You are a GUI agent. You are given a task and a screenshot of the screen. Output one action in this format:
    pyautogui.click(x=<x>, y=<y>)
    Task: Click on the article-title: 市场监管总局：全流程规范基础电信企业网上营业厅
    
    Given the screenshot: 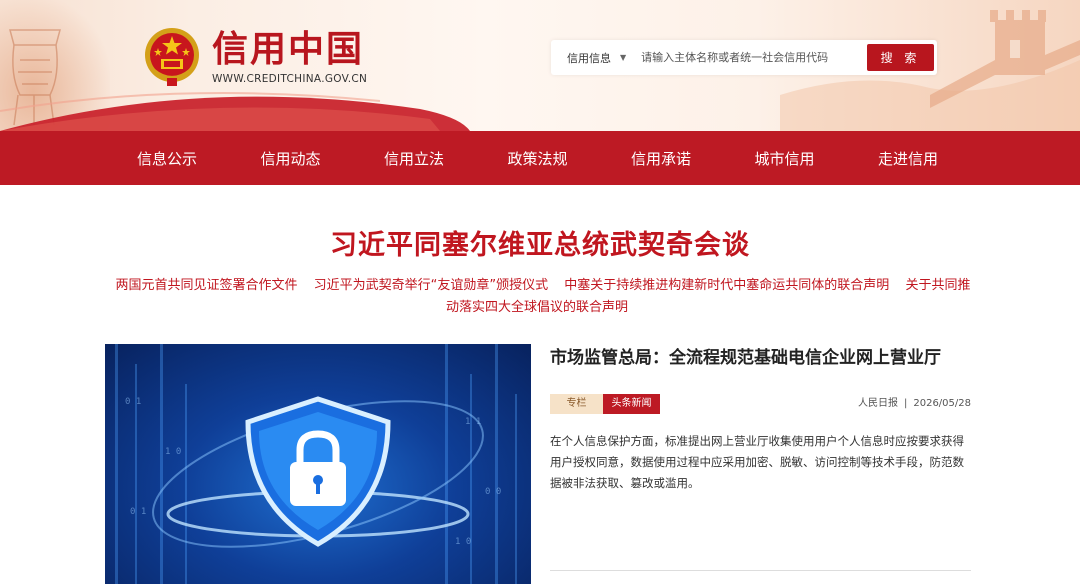 What is the action you would take?
    pyautogui.click(x=760, y=358)
    